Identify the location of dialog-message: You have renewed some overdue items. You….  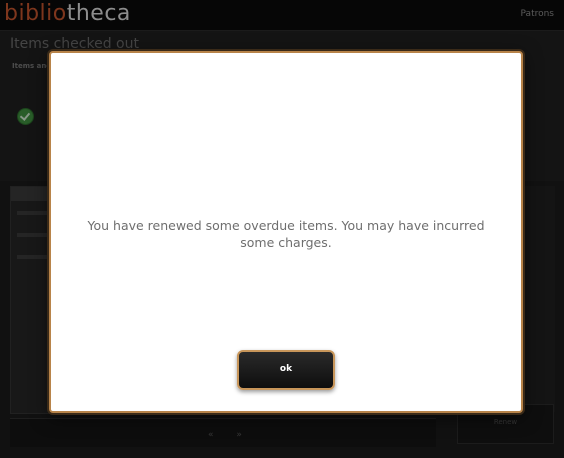
(286, 234).